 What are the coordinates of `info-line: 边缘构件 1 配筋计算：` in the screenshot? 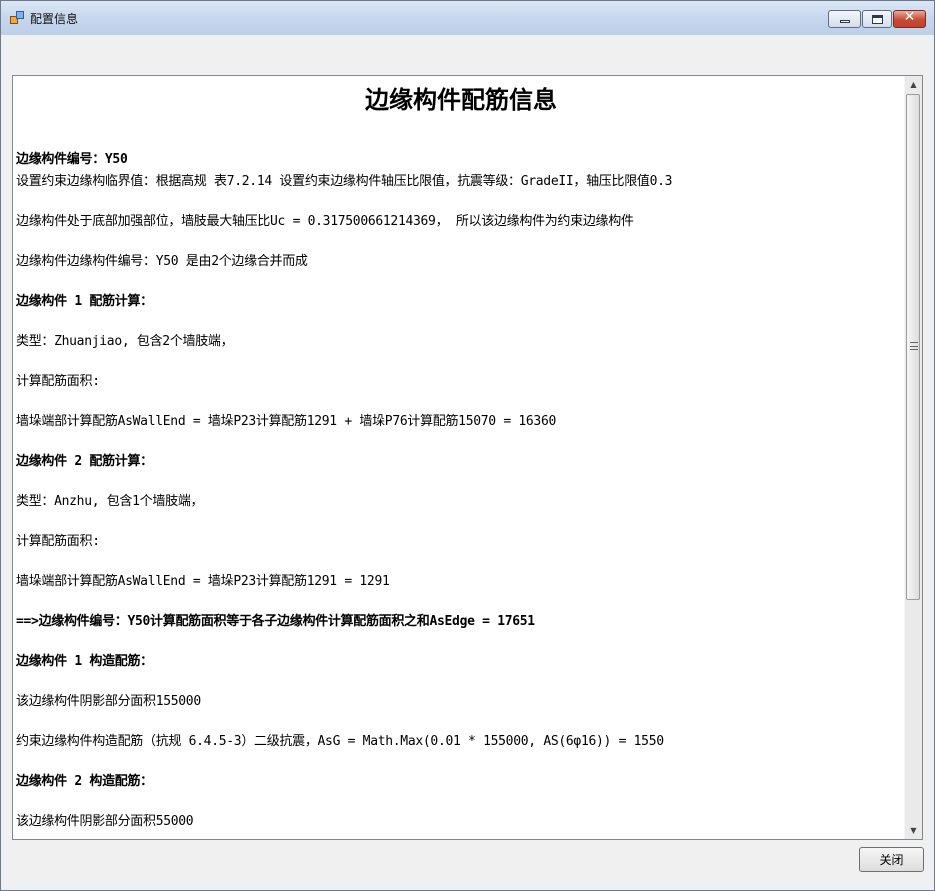 It's located at (84, 301).